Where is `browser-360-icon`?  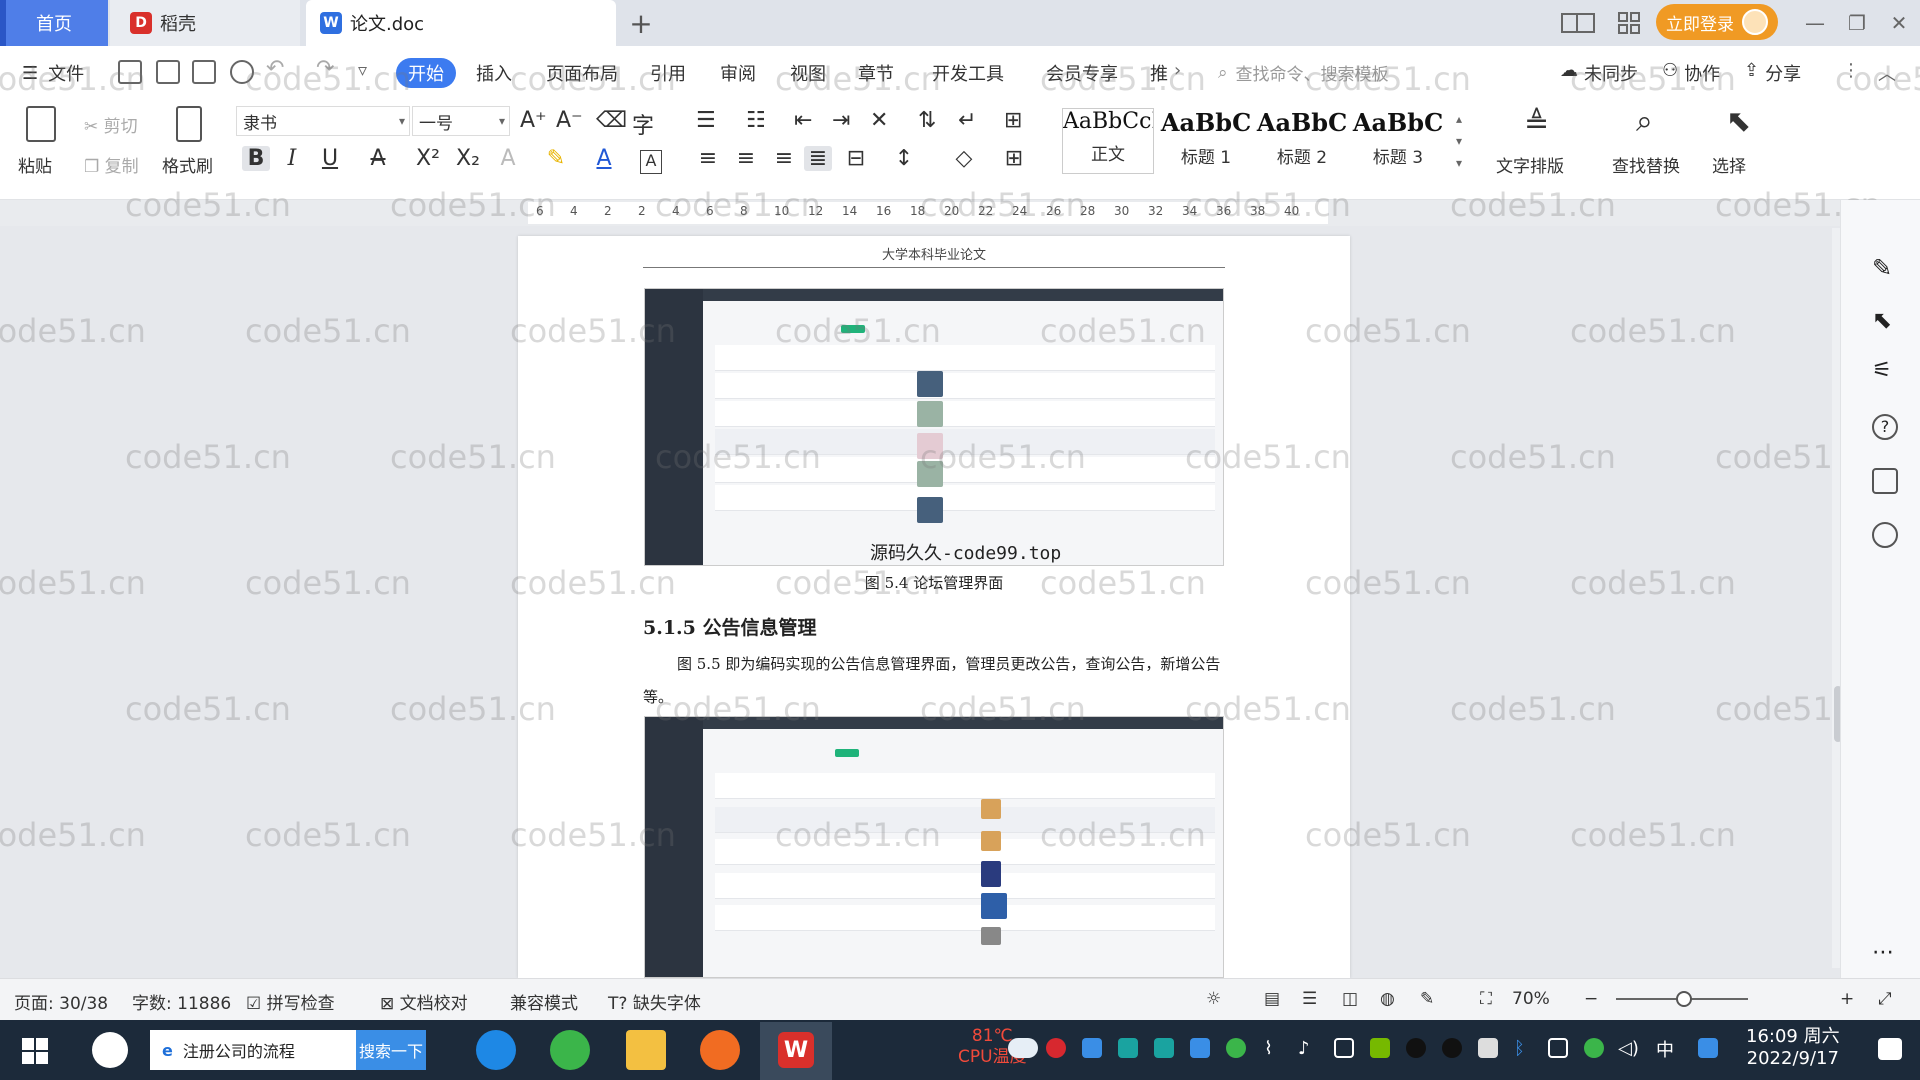
browser-360-icon is located at coordinates (570, 1050).